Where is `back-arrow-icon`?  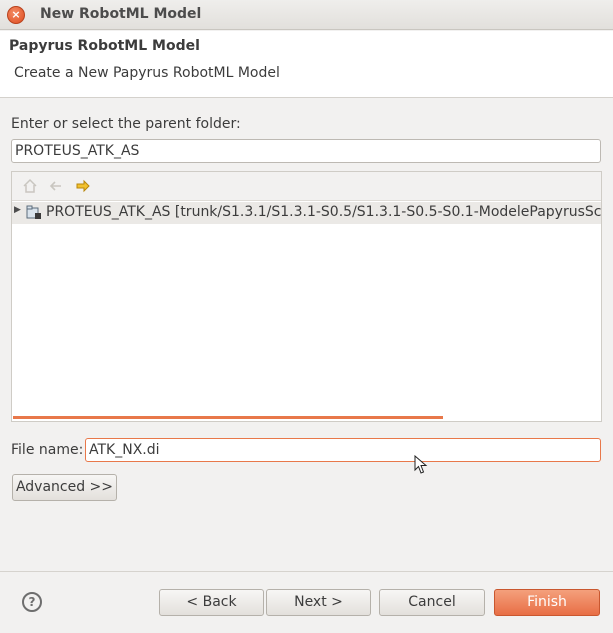
back-arrow-icon is located at coordinates (56, 186).